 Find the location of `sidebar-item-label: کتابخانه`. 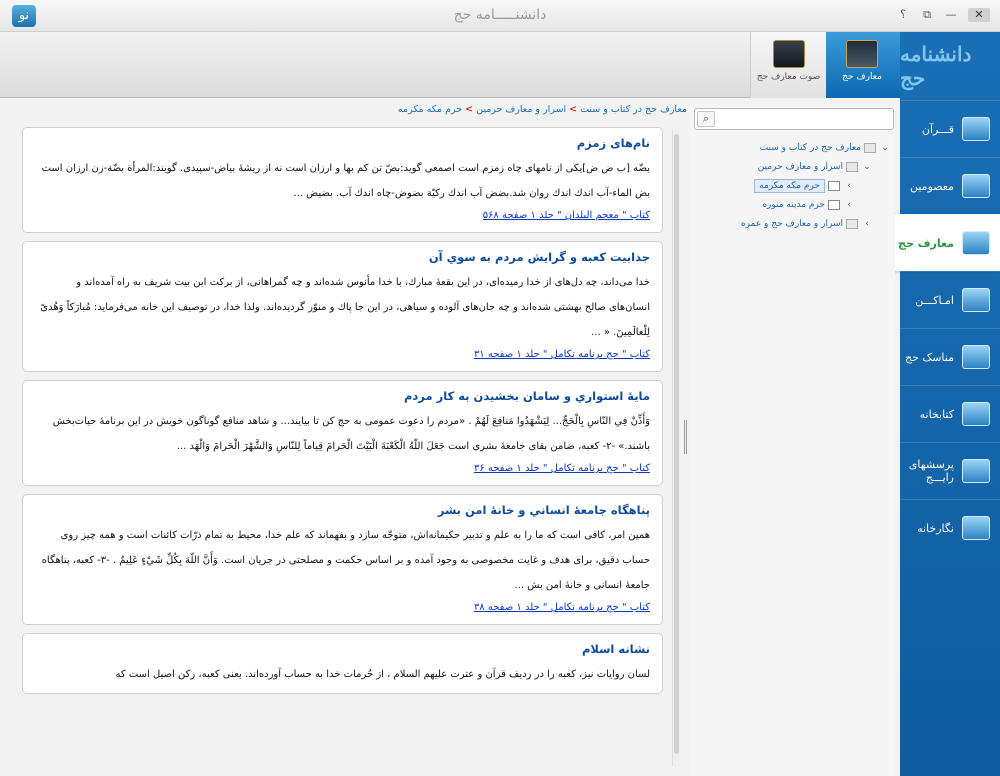

sidebar-item-label: کتابخانه is located at coordinates (936, 414).